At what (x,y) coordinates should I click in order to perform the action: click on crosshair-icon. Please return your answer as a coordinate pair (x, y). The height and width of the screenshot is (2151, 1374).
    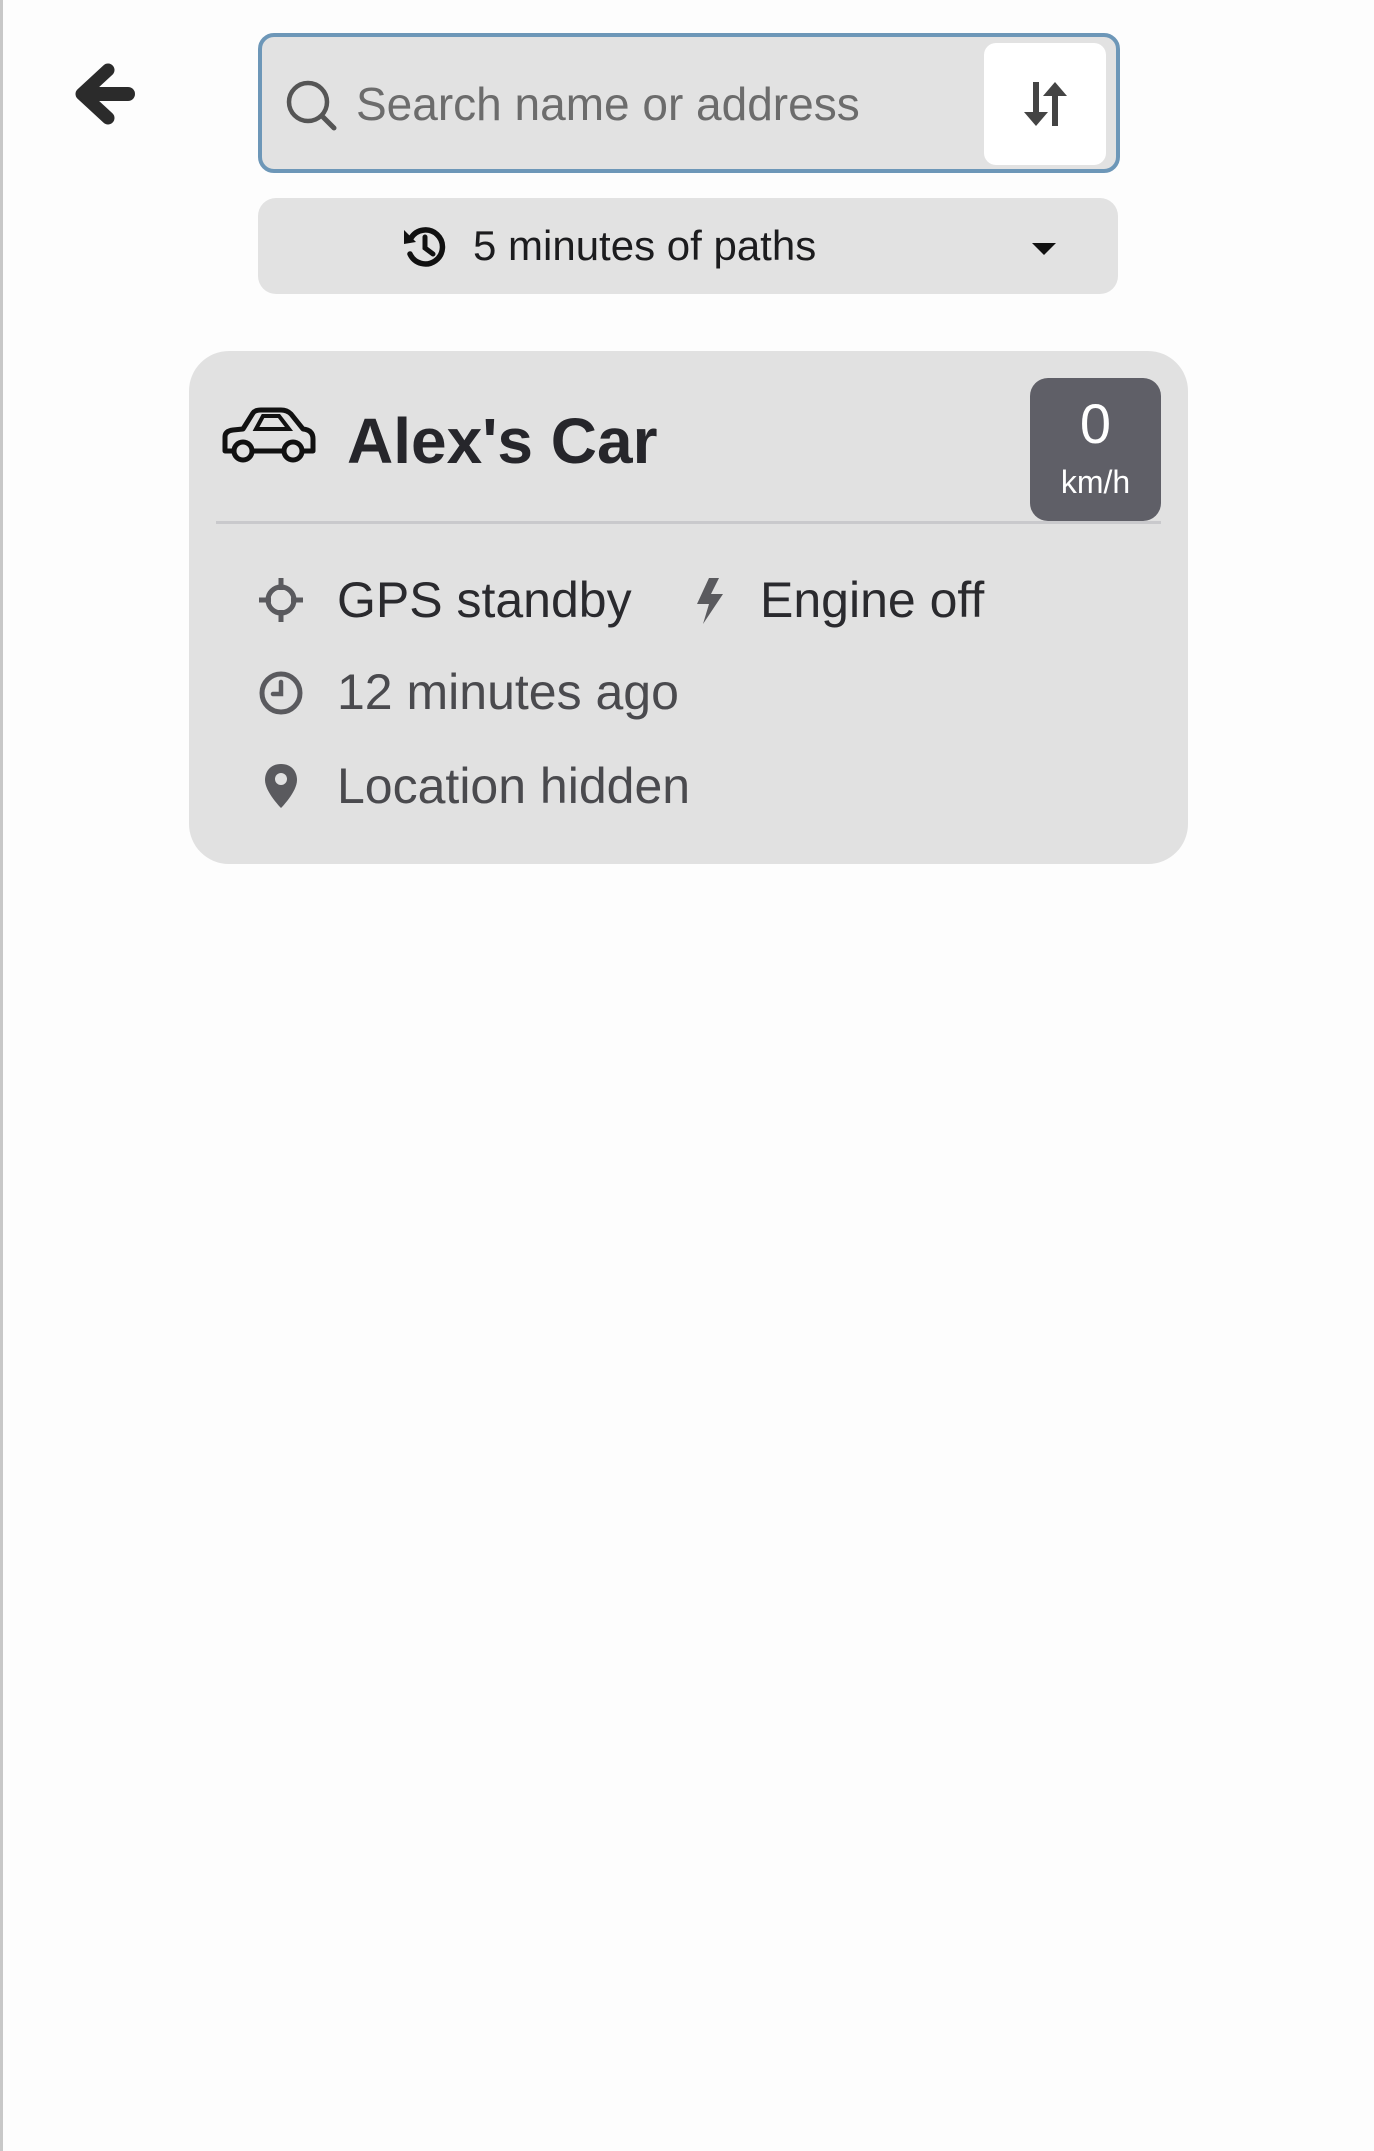
    Looking at the image, I should click on (281, 600).